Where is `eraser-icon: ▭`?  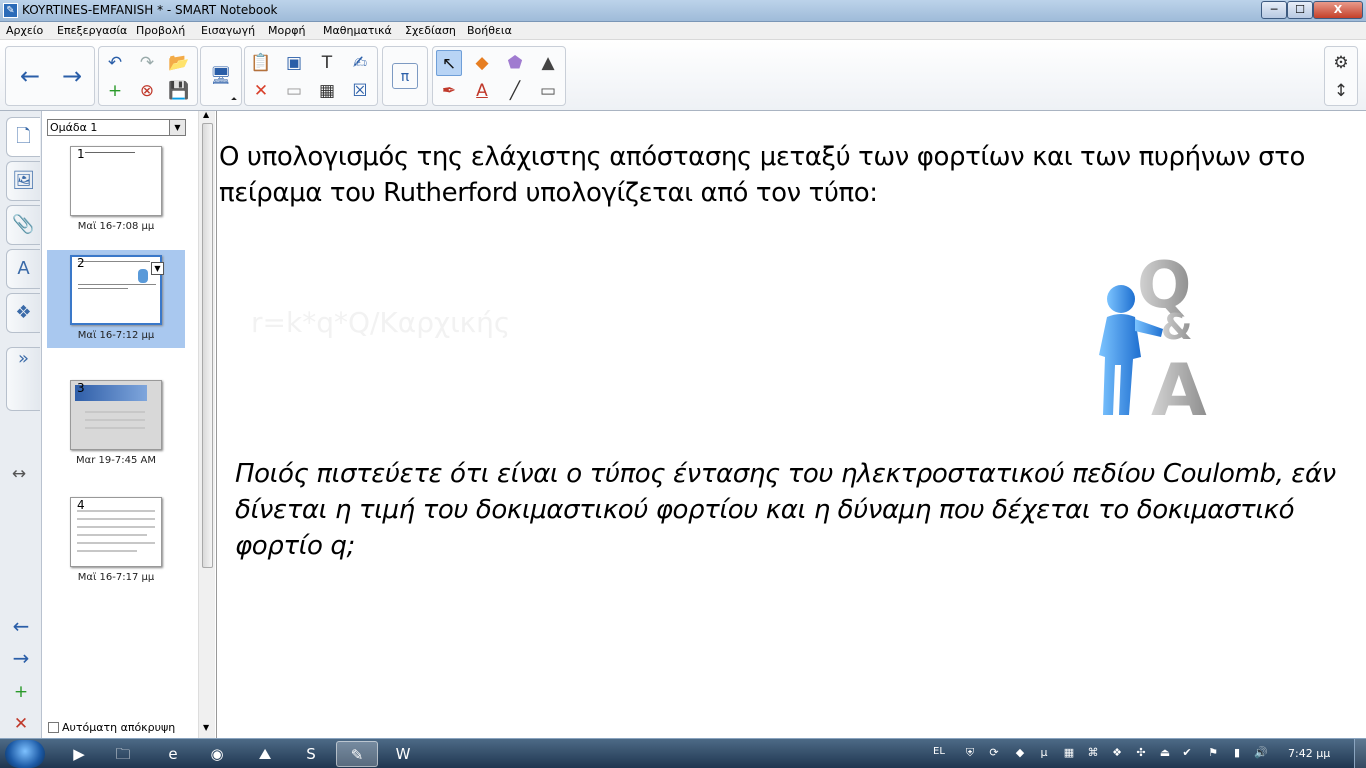 eraser-icon: ▭ is located at coordinates (548, 91).